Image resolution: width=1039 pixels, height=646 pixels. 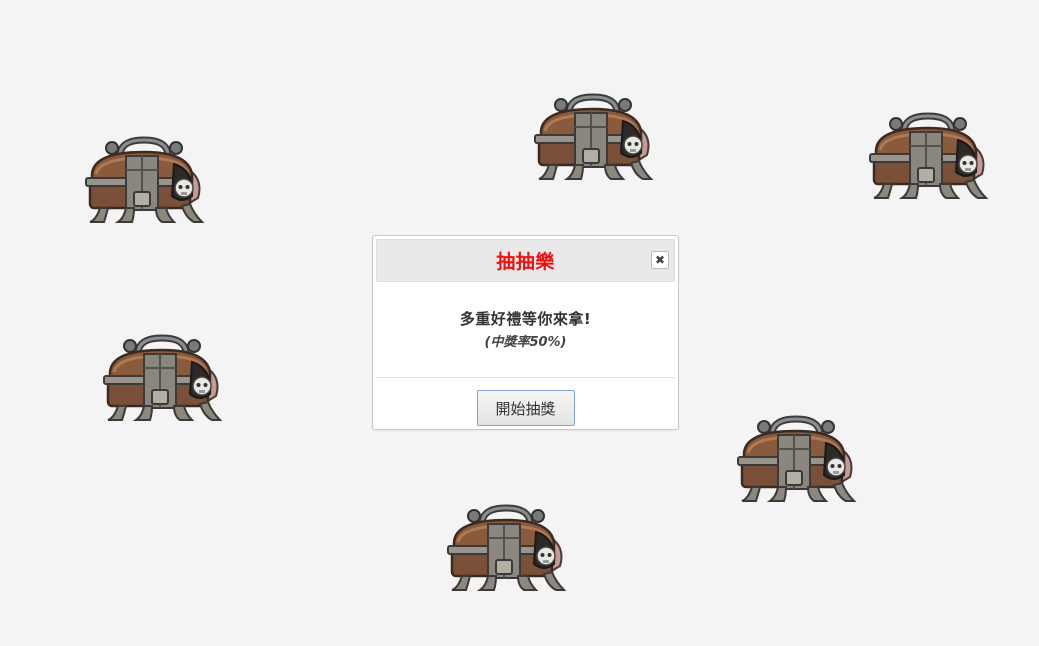 What do you see at coordinates (525, 408) in the screenshot?
I see `start-draw-button: 開始抽獎` at bounding box center [525, 408].